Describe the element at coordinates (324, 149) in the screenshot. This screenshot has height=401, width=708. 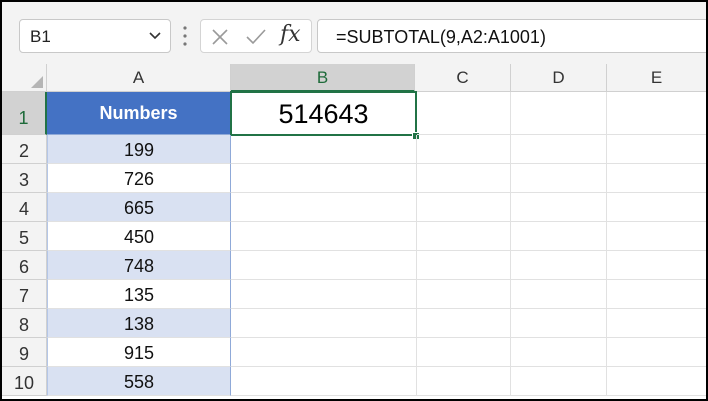
I see `cell-b2` at that location.